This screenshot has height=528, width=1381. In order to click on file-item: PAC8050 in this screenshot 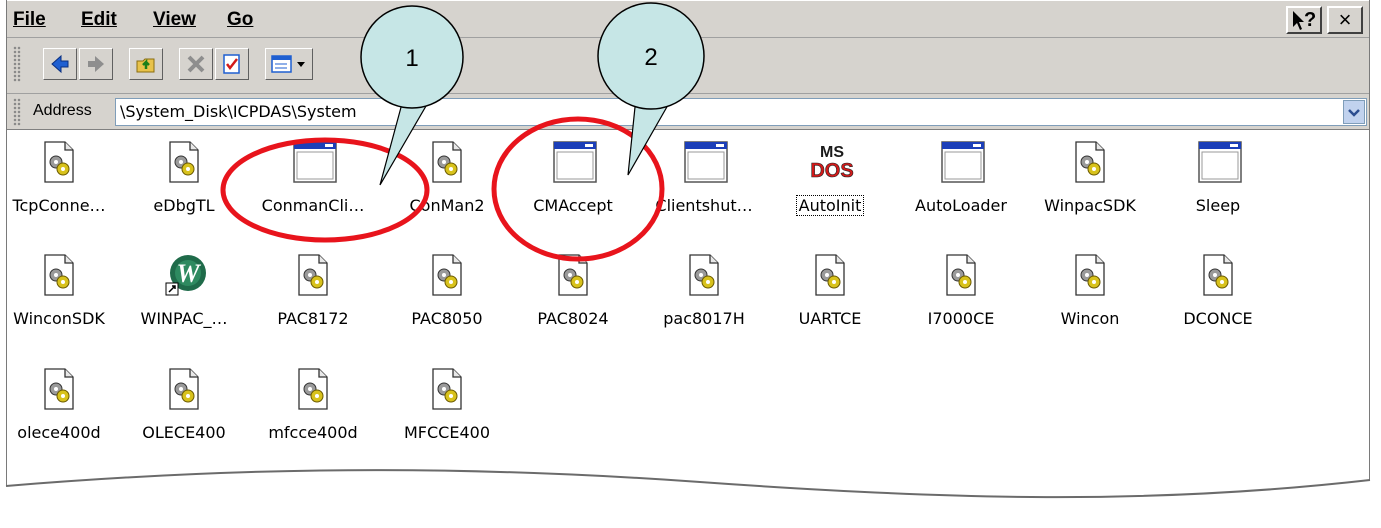, I will do `click(447, 290)`.